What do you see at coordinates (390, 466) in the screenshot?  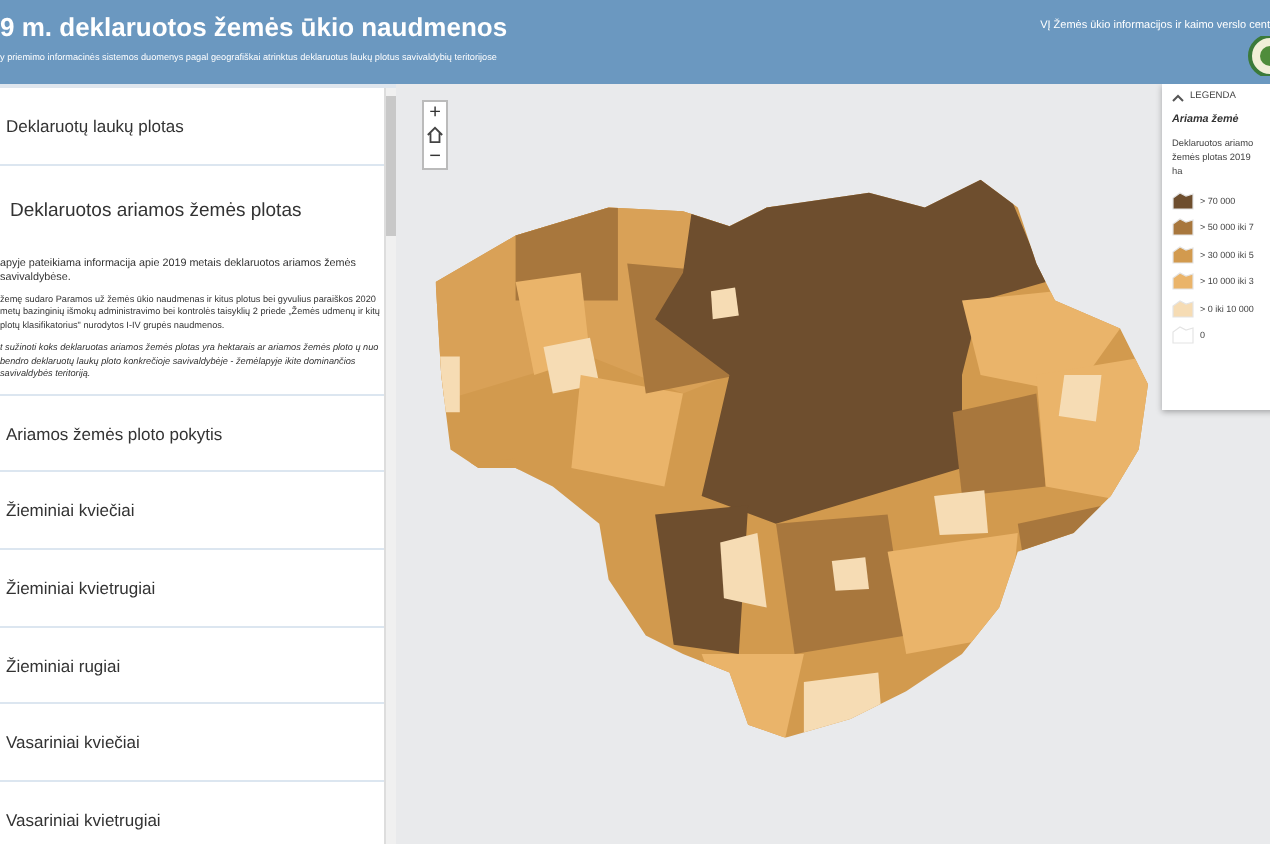 I see `scrollbar` at bounding box center [390, 466].